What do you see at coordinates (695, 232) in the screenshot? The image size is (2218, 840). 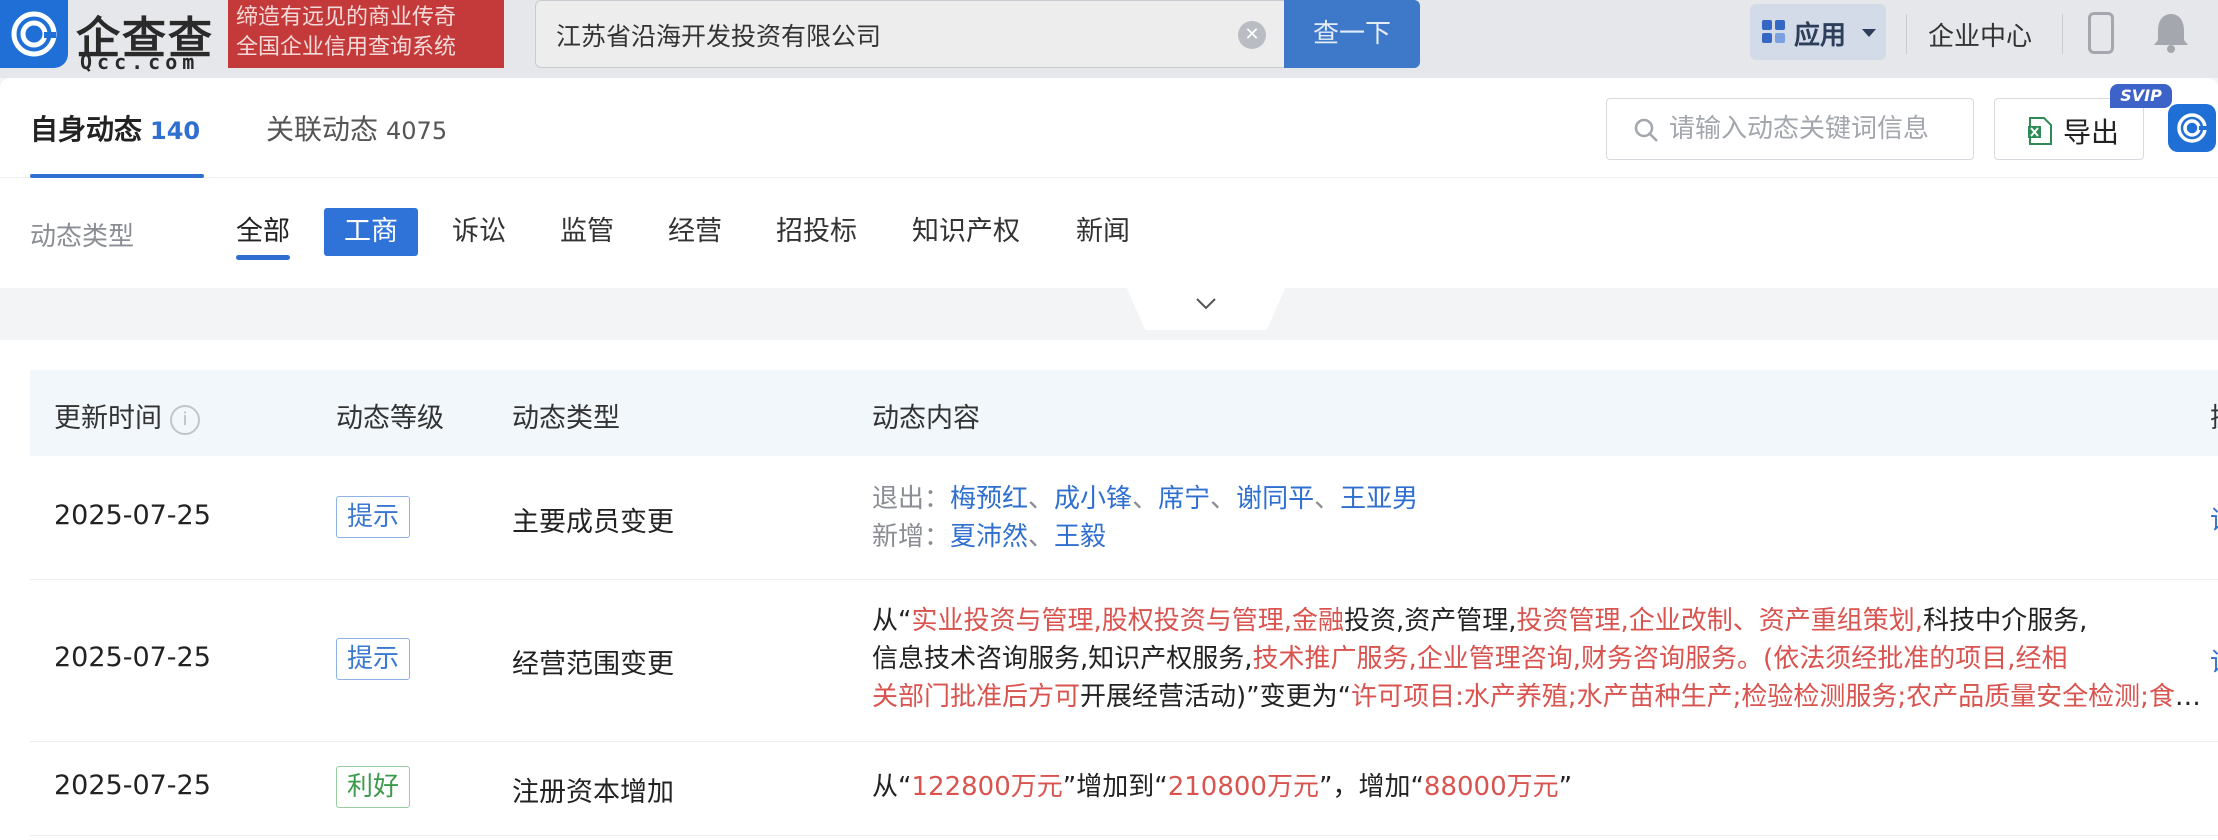 I see `filter-operation: 经营` at bounding box center [695, 232].